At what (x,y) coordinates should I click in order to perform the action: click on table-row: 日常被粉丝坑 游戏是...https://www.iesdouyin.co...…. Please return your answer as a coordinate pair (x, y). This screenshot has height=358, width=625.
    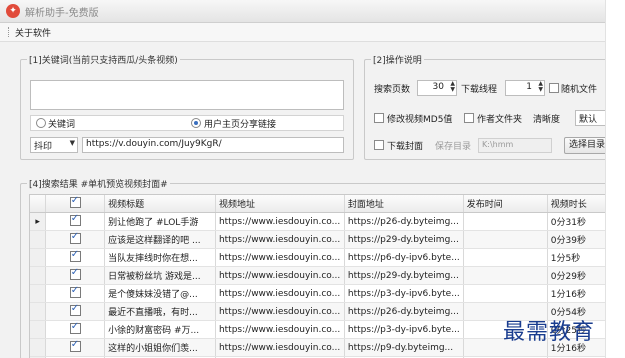
    Looking at the image, I should click on (317, 275).